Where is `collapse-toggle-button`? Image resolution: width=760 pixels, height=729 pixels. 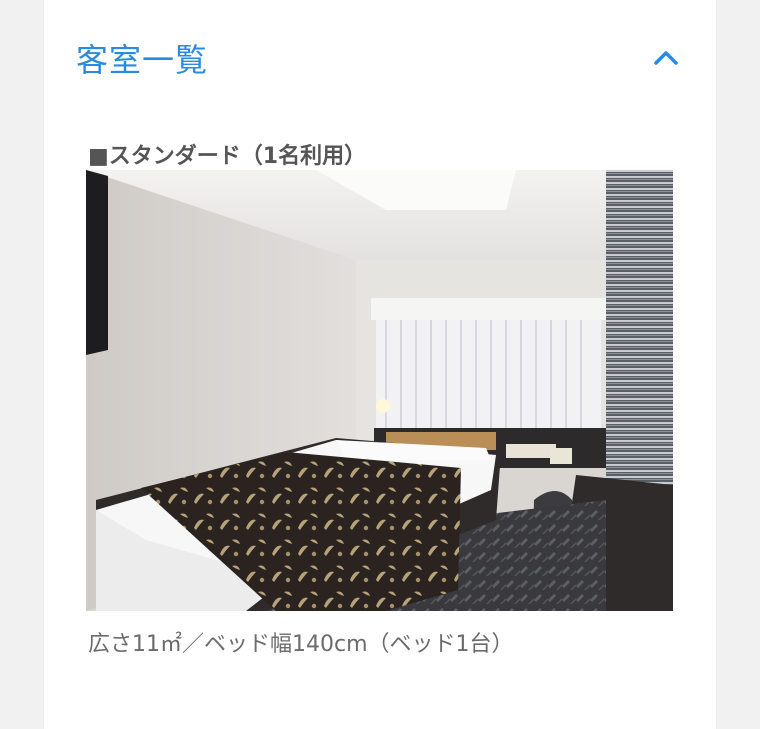
collapse-toggle-button is located at coordinates (666, 58).